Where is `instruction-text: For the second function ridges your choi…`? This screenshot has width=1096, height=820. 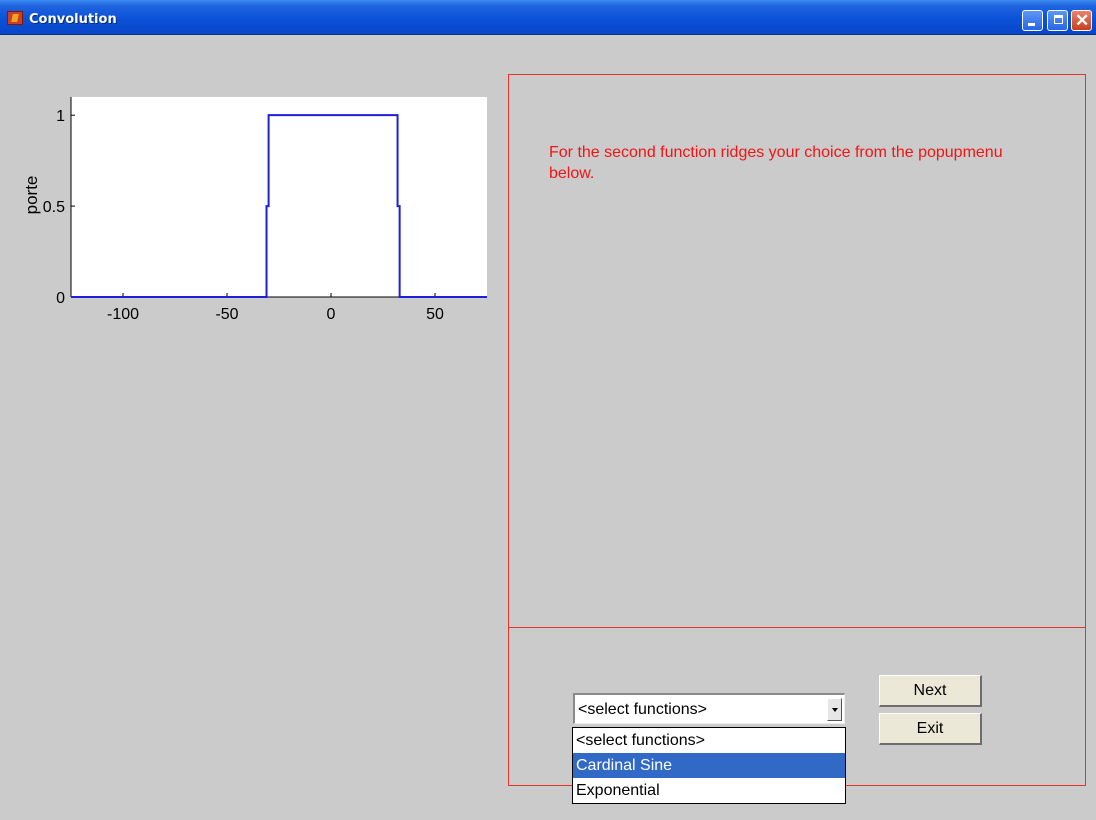 instruction-text: For the second function ridges your choi… is located at coordinates (776, 163).